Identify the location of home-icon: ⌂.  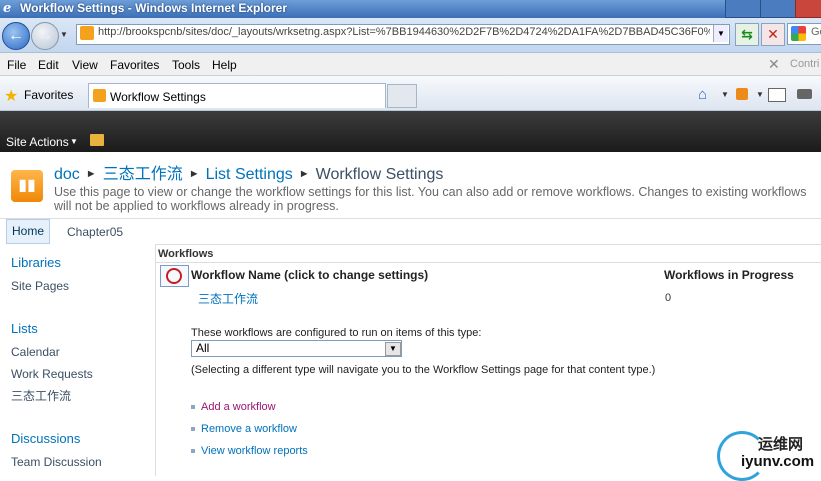
(702, 94).